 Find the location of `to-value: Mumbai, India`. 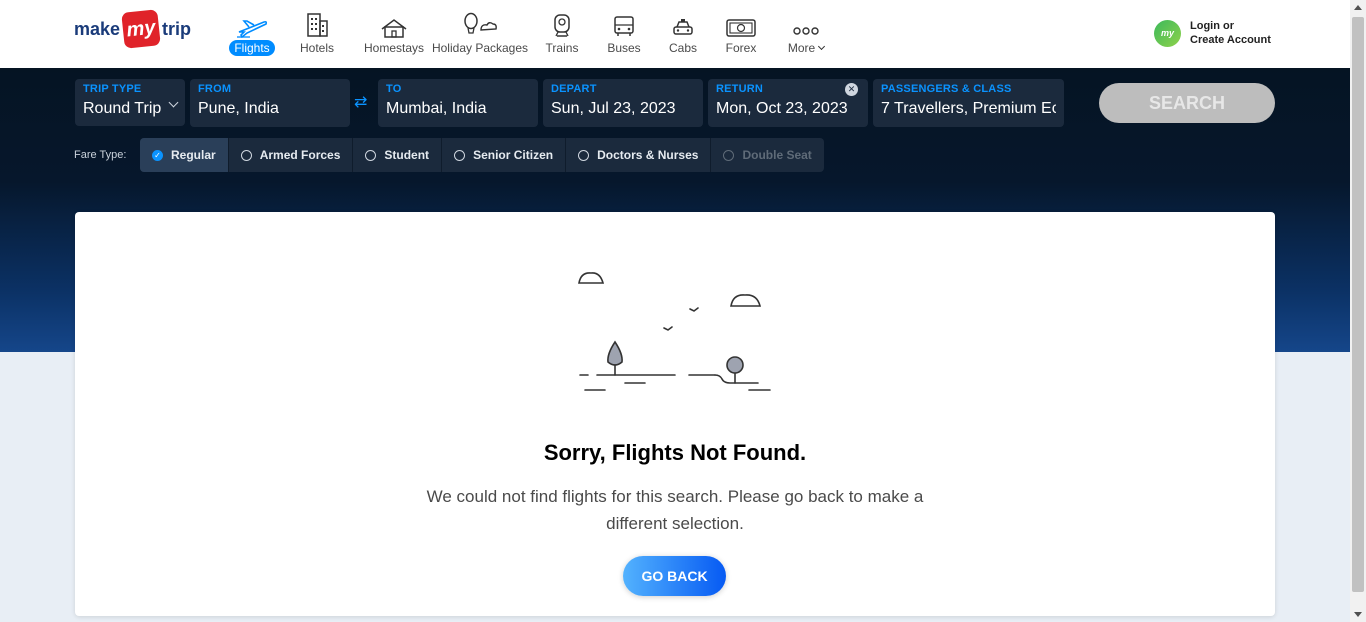

to-value: Mumbai, India is located at coordinates (436, 108).